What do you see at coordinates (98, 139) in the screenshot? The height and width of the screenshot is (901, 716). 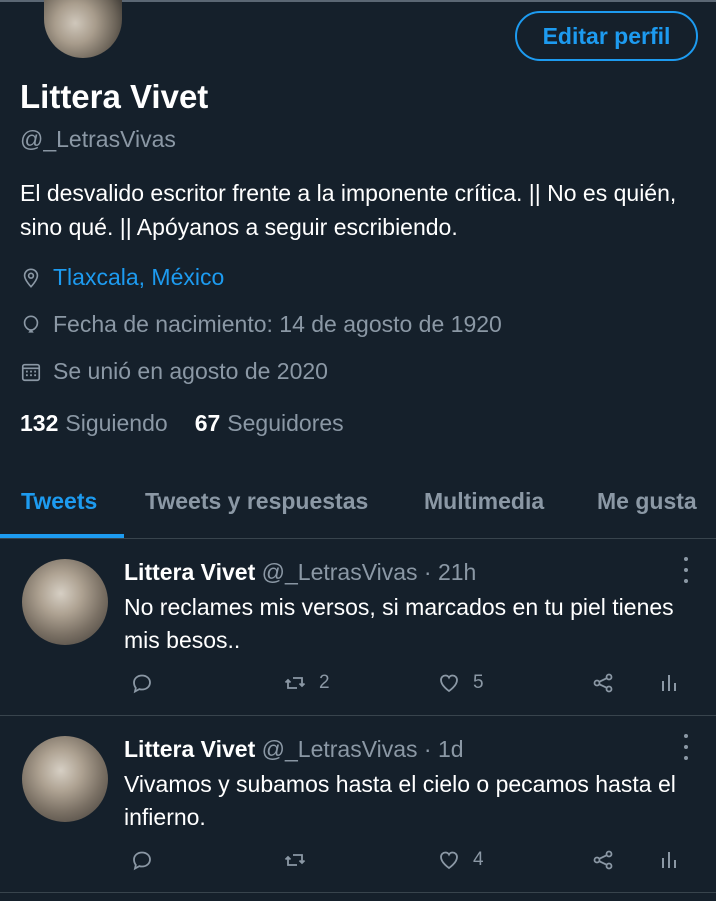 I see `profile-handle: @_LetrasVivas` at bounding box center [98, 139].